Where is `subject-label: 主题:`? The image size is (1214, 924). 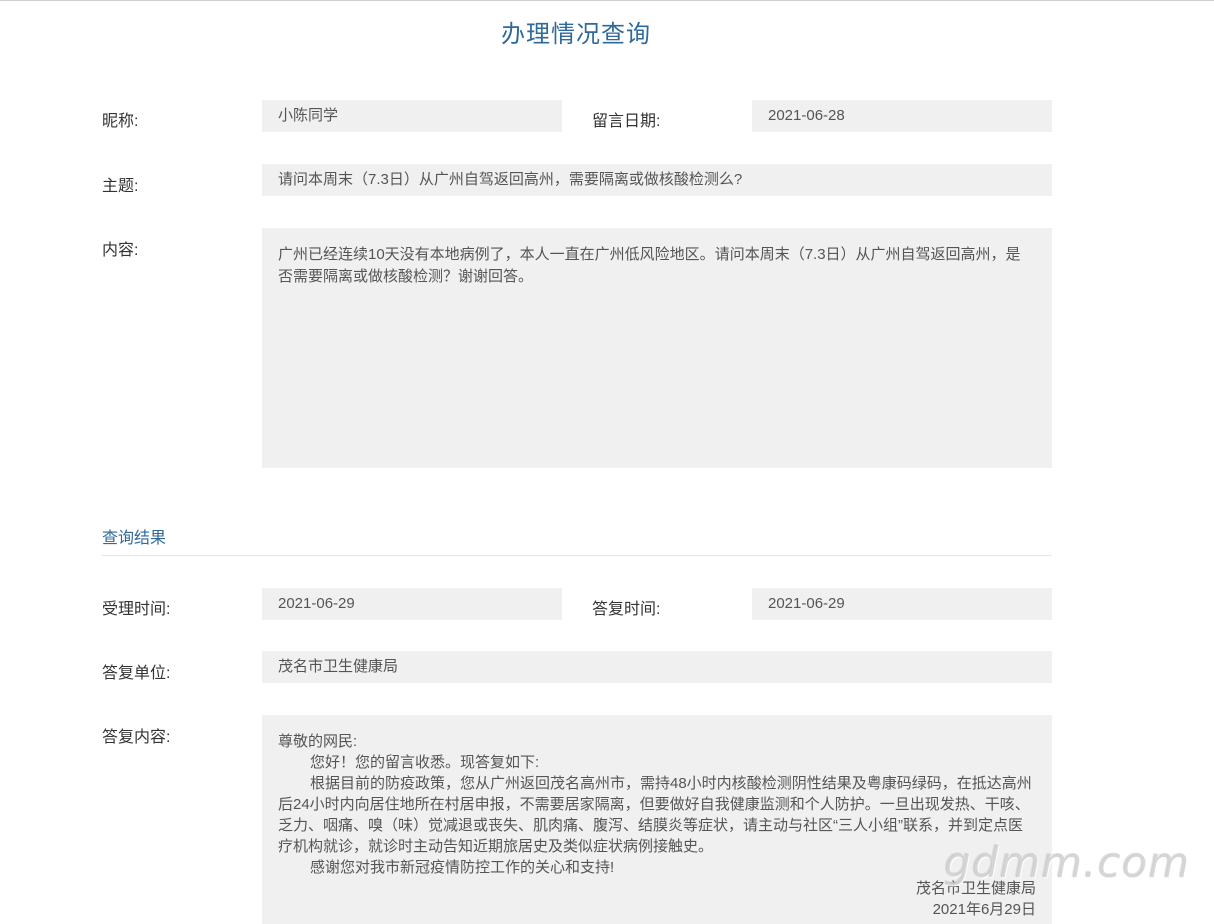 subject-label: 主题: is located at coordinates (120, 186).